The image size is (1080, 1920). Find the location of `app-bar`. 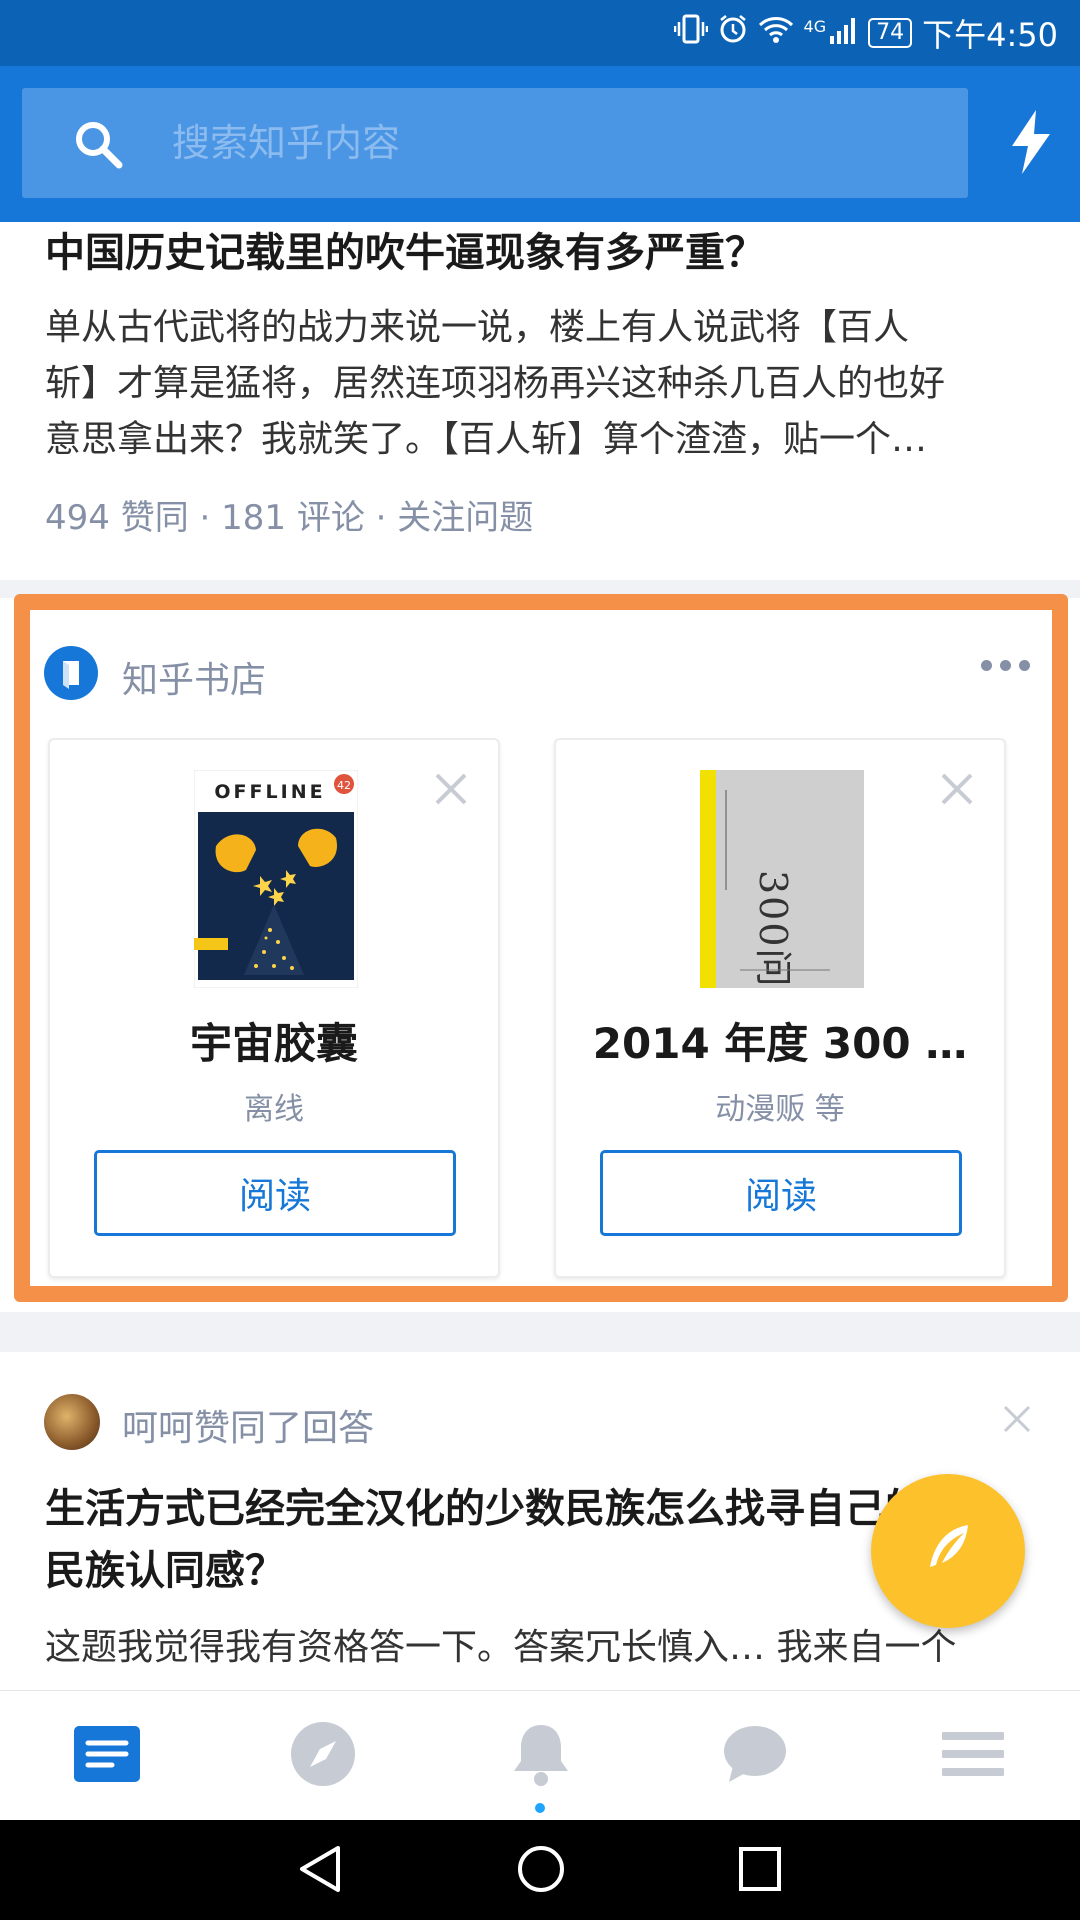

app-bar is located at coordinates (540, 144).